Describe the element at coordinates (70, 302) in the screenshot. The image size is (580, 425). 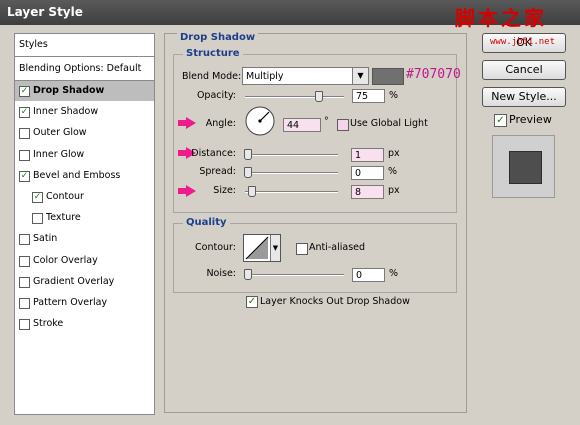
I see `style-item-label: Pattern Overlay` at that location.